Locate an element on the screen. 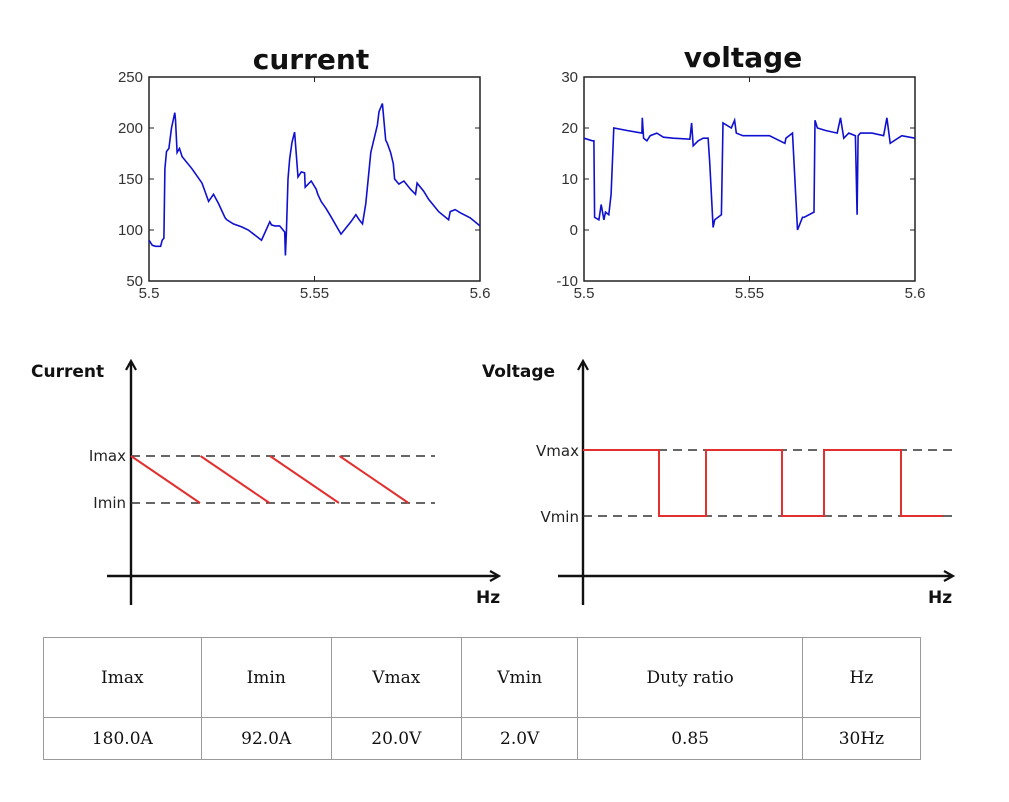 The image size is (1009, 802). vmax-label: Vmax is located at coordinates (557, 451).